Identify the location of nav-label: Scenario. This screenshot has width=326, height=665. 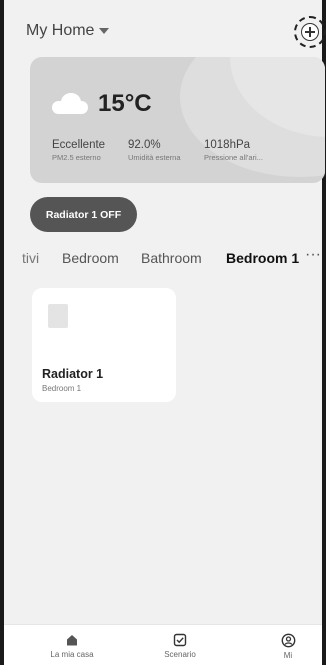
(180, 654).